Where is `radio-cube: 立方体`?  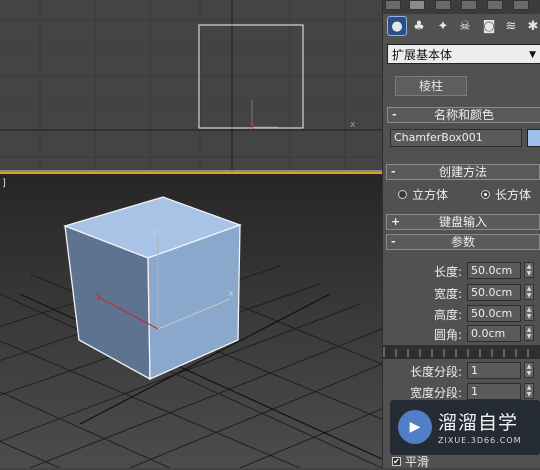
radio-cube: 立方体 is located at coordinates (423, 194).